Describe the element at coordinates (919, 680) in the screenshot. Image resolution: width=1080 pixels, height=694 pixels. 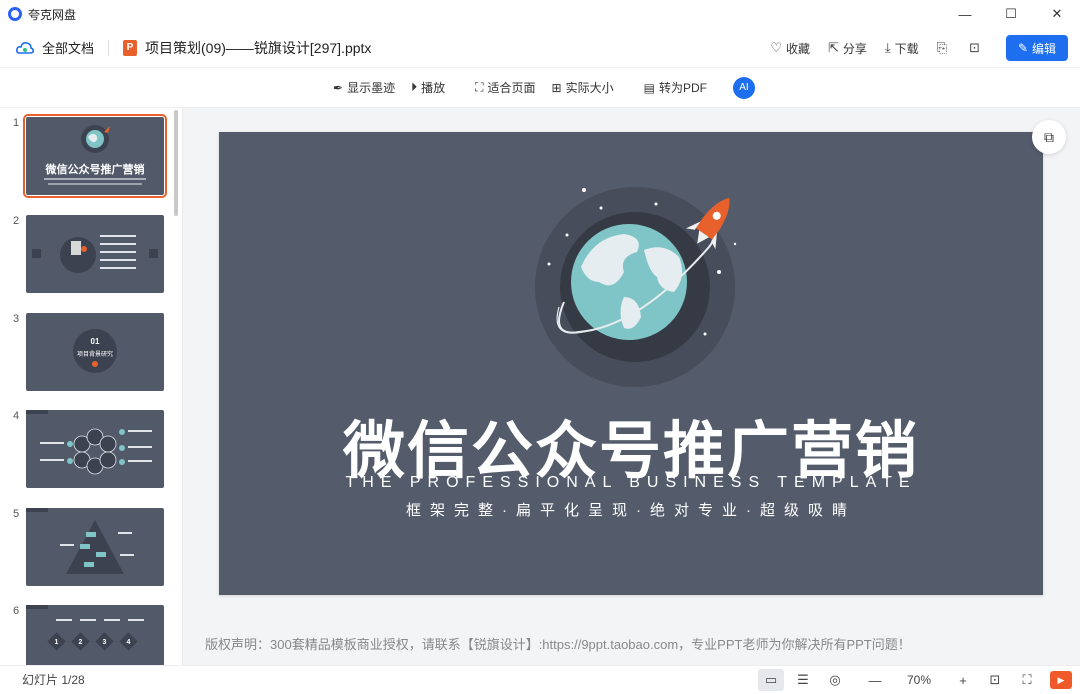
I see `zoom-level: 70%` at that location.